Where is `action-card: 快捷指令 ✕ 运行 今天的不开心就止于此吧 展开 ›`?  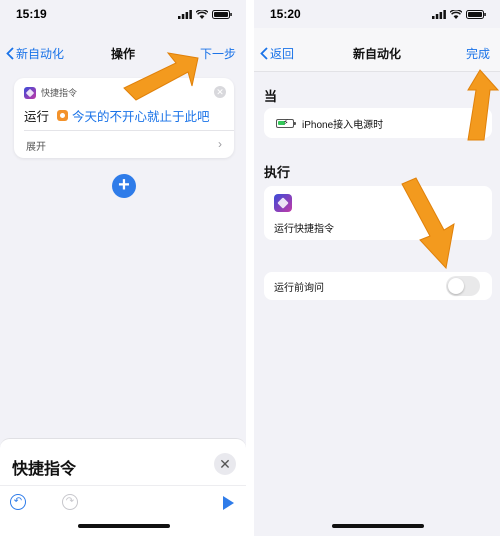 action-card: 快捷指令 ✕ 运行 今天的不开心就止于此吧 展开 › is located at coordinates (124, 118).